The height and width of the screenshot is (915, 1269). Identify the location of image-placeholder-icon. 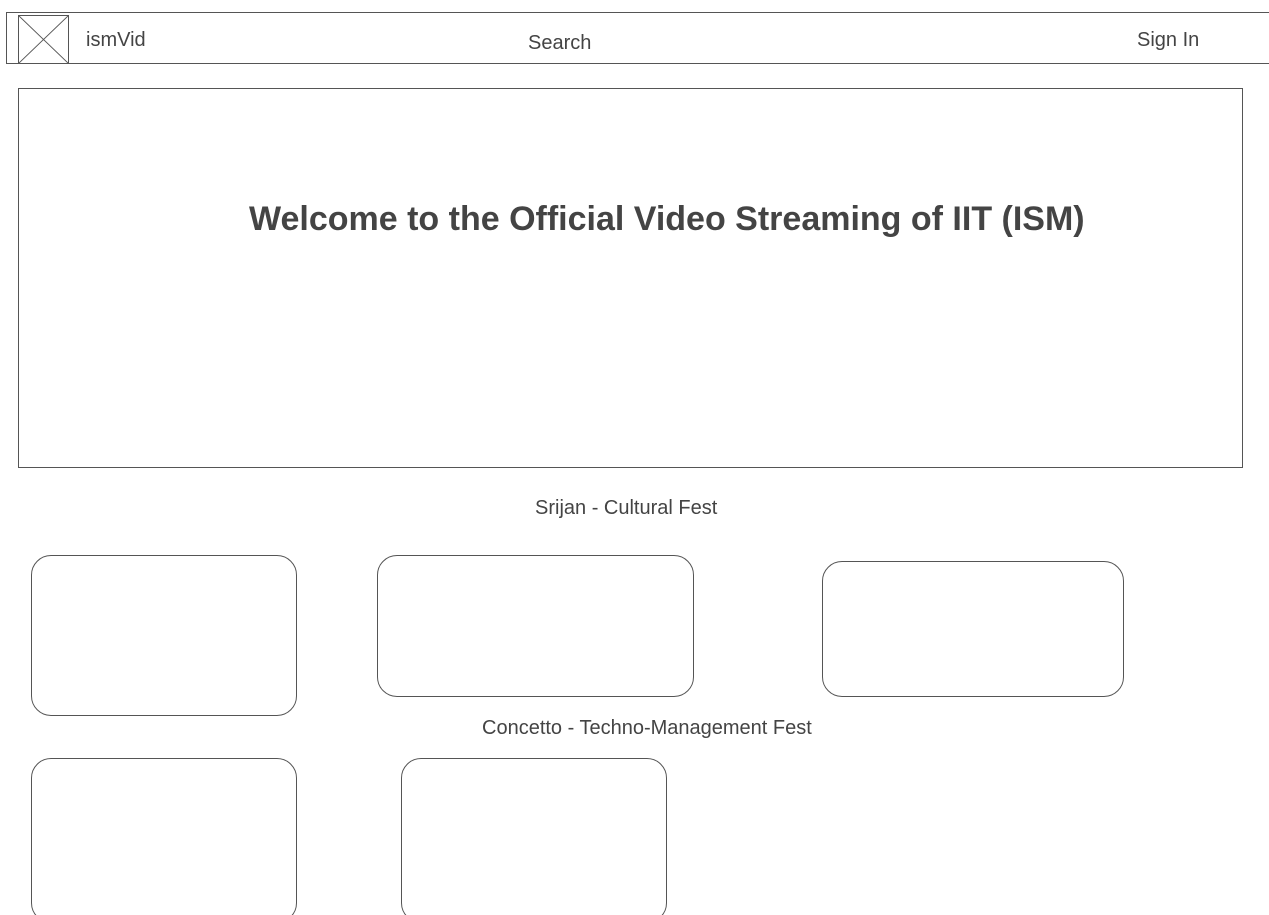
(43, 39).